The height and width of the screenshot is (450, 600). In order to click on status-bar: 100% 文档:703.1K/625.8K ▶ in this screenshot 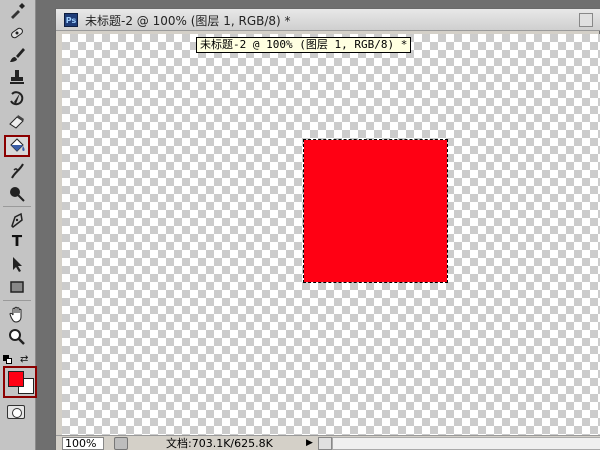, I will do `click(328, 442)`.